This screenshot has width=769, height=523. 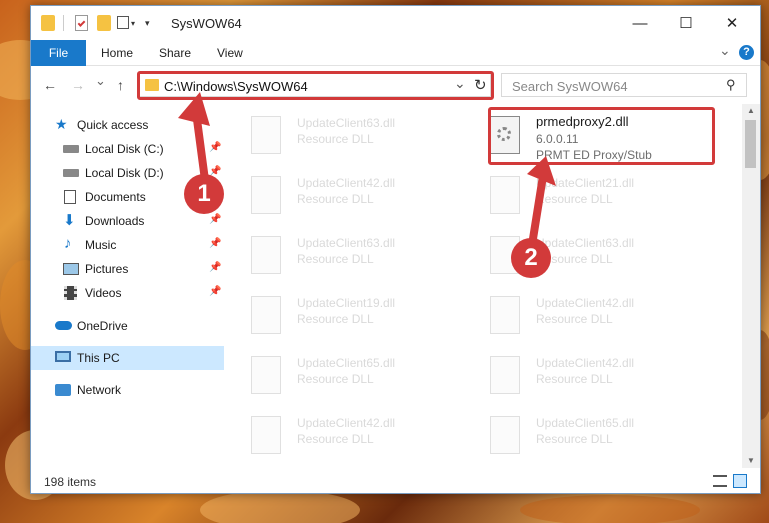 I want to click on file-name: UpdateClient19.dll, so click(x=346, y=303).